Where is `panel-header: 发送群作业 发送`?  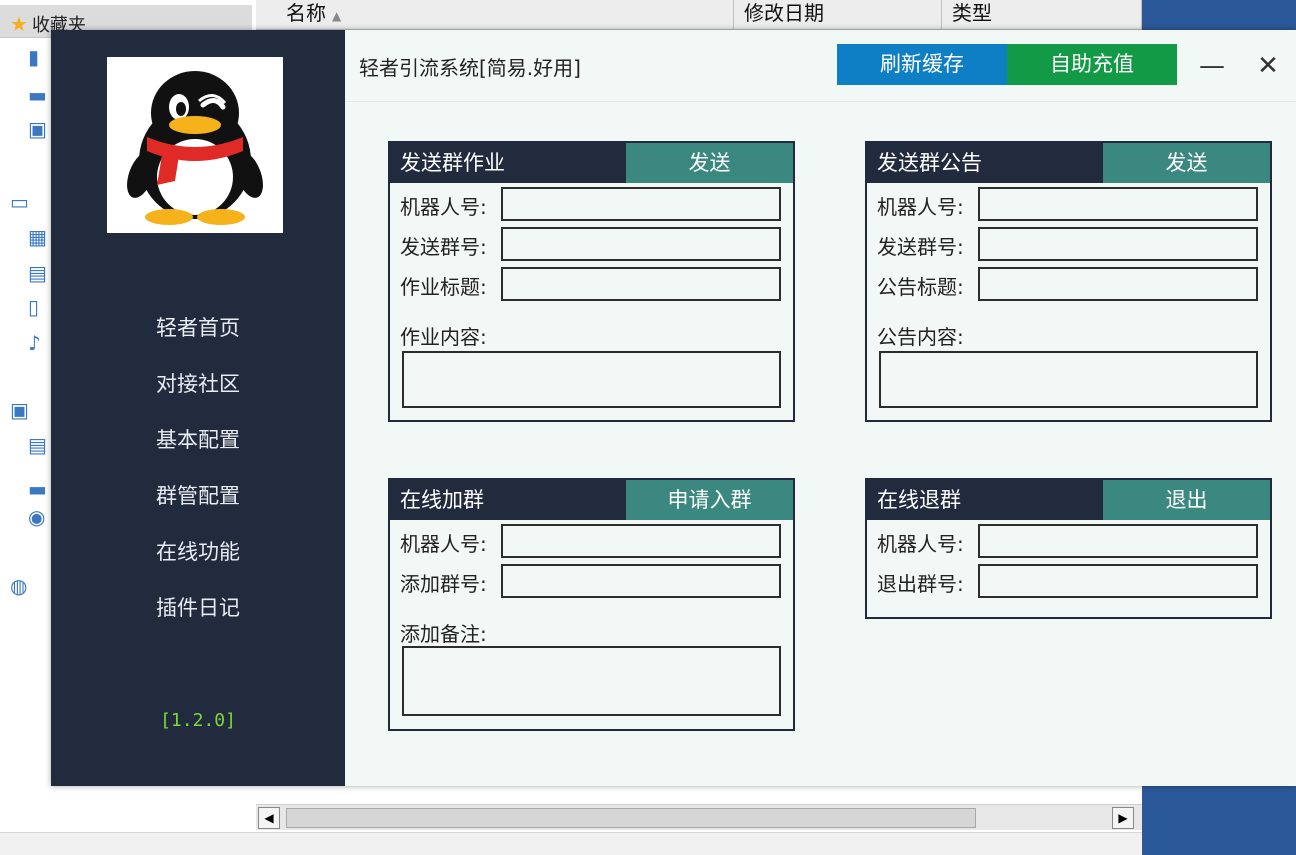 panel-header: 发送群作业 发送 is located at coordinates (591, 163).